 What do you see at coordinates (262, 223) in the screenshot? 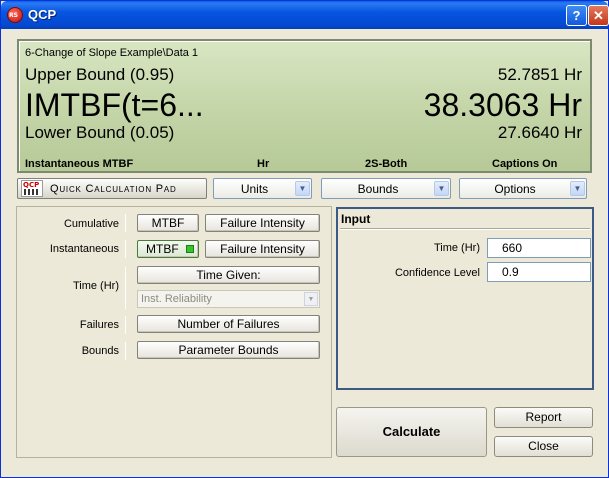
I see `cumulative-failure-intensity-button: Failure Intensity` at bounding box center [262, 223].